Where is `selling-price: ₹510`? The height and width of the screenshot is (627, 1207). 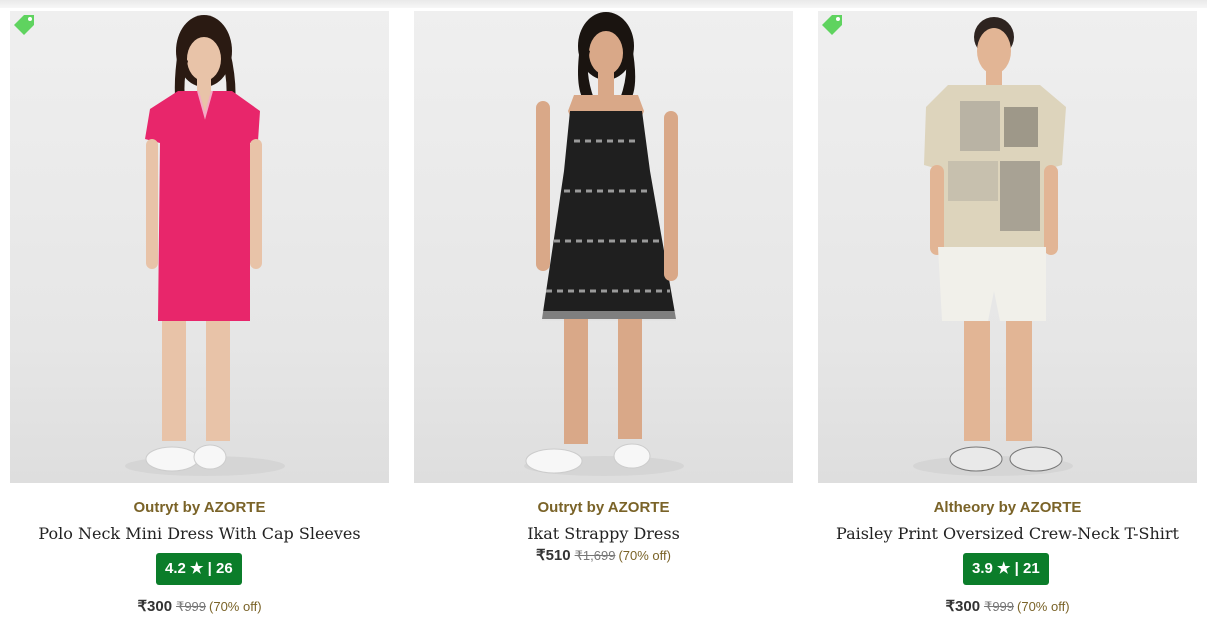 selling-price: ₹510 is located at coordinates (553, 555).